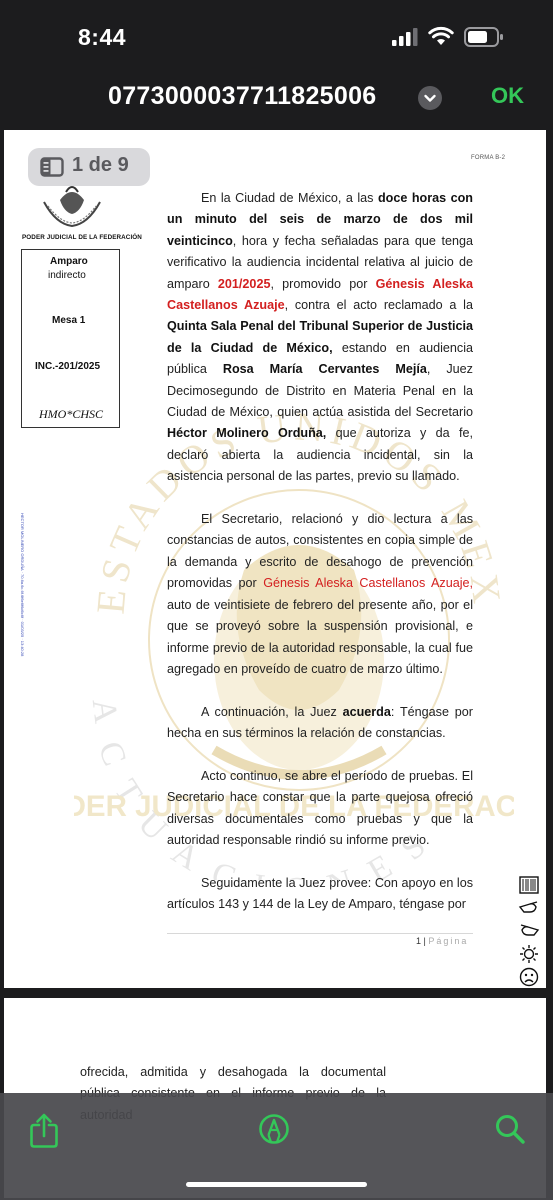  I want to click on sun-icon, so click(529, 954).